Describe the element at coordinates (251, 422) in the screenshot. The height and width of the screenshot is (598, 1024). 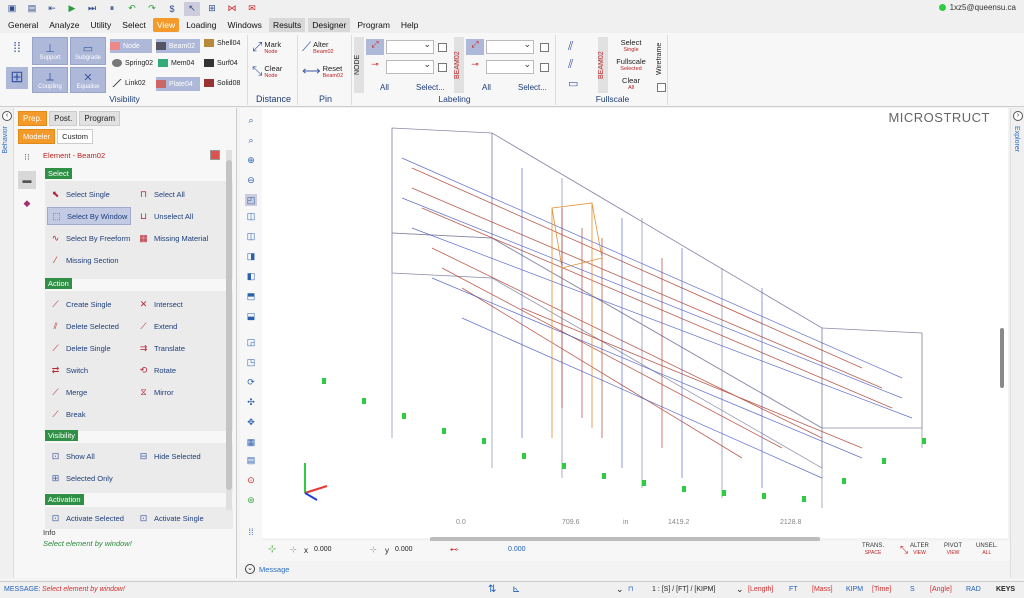
I see `pan-alt-icon: ✥` at that location.